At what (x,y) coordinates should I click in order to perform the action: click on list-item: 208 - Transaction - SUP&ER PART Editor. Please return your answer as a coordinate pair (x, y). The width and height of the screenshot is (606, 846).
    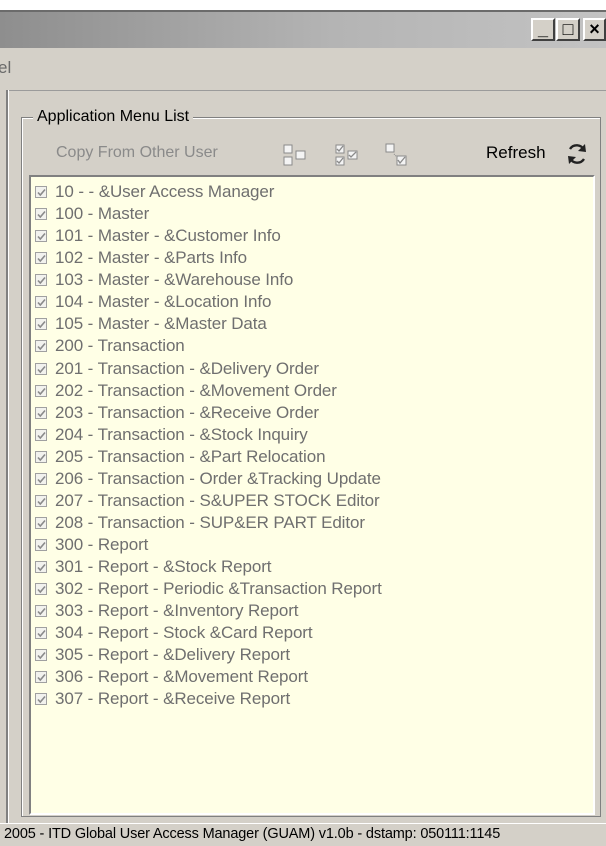
    Looking at the image, I should click on (314, 523).